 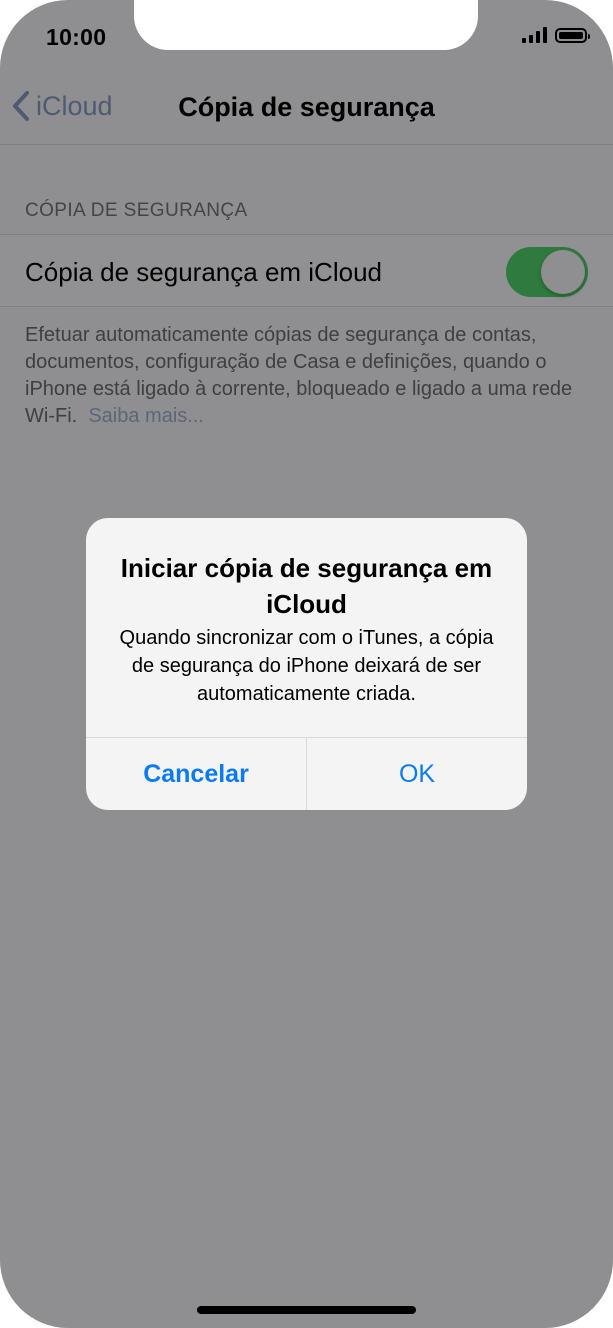 I want to click on status-time: 10:00, so click(x=76, y=37).